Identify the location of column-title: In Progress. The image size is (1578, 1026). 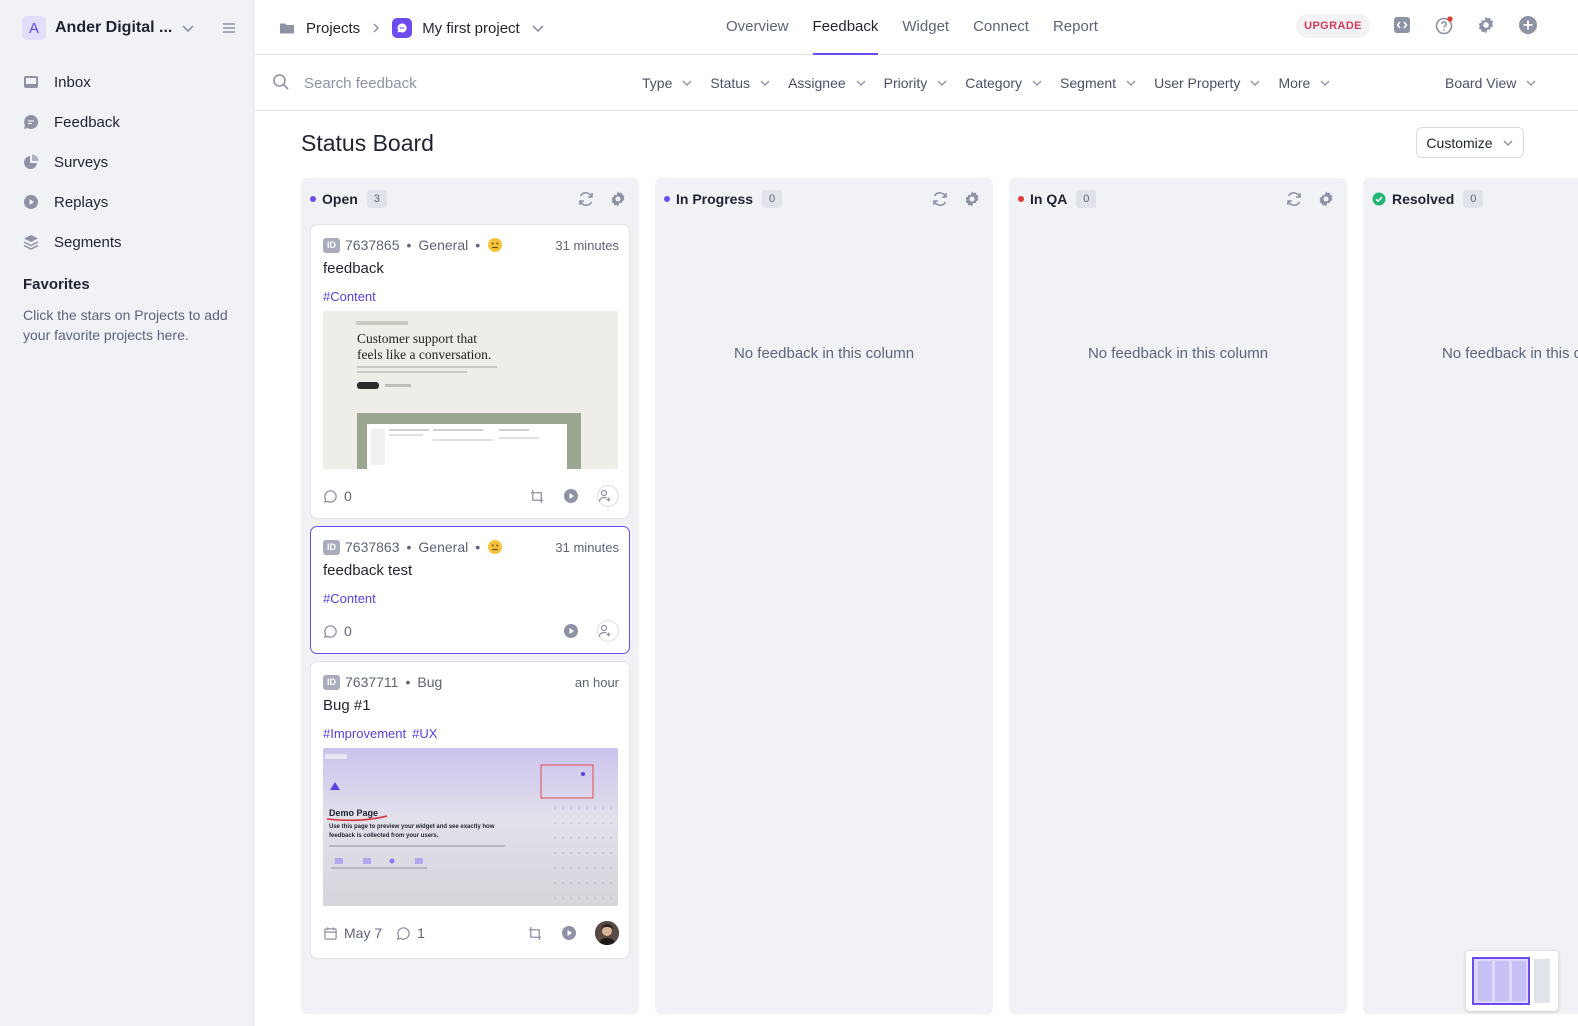
(715, 199).